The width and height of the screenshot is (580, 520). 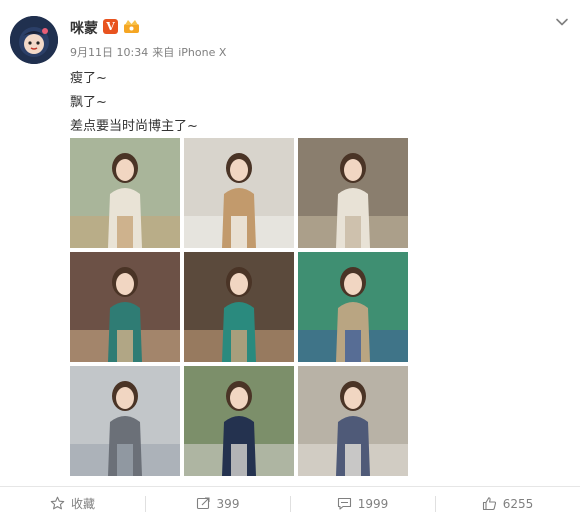 What do you see at coordinates (88, 78) in the screenshot?
I see `post-text-line: 瘦了~` at bounding box center [88, 78].